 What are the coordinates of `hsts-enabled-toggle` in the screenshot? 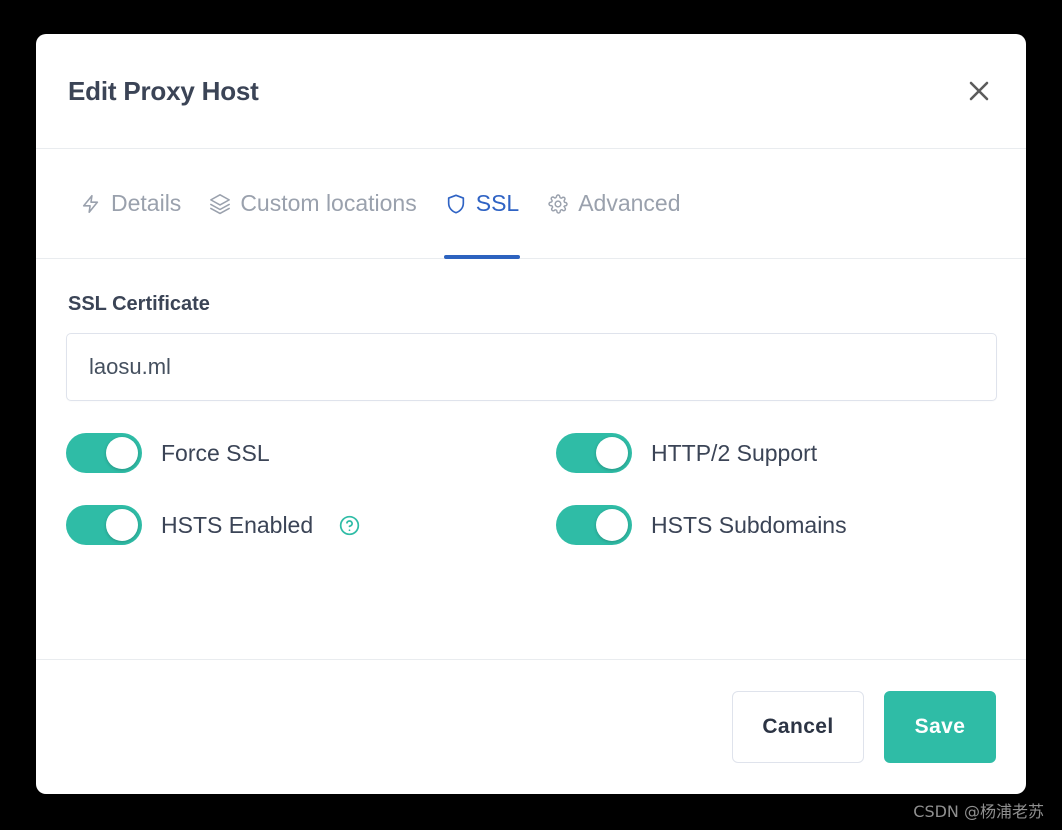 It's located at (104, 525).